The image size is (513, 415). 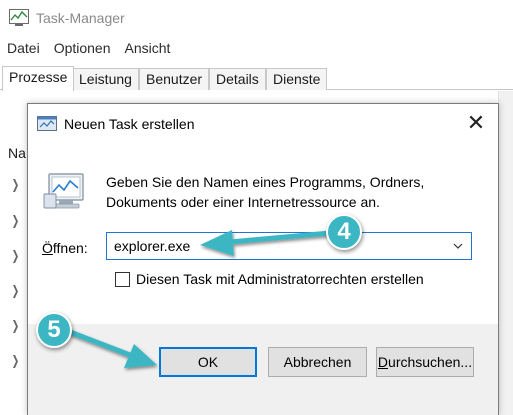 I want to click on dialog-titlebar: Neuen Task erstellen ✕, so click(x=263, y=124).